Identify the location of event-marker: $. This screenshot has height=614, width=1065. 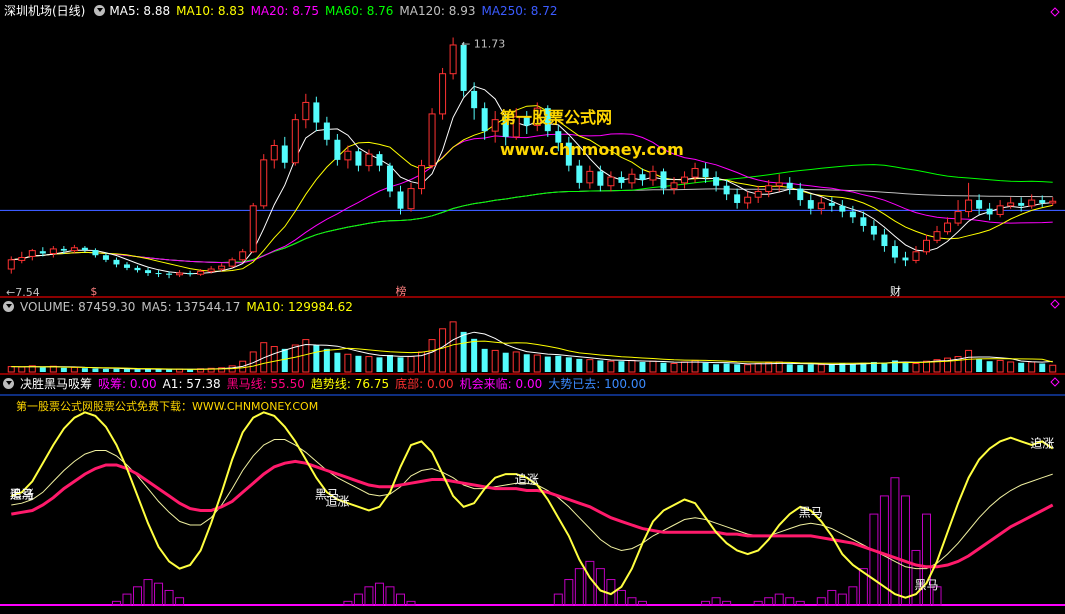
(93, 291).